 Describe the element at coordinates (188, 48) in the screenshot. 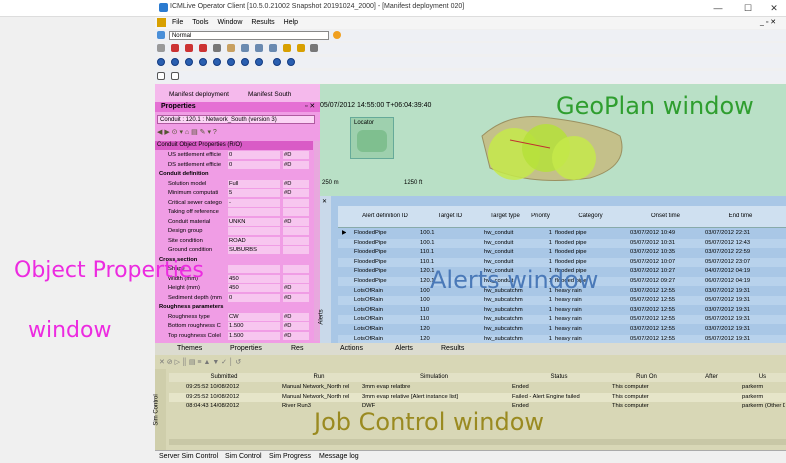

I see `delete-icon` at that location.